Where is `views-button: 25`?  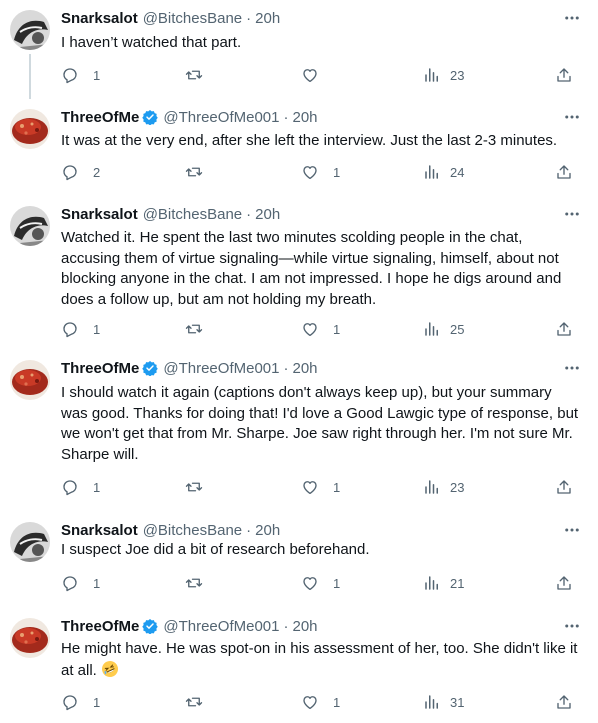 views-button: 25 is located at coordinates (443, 329).